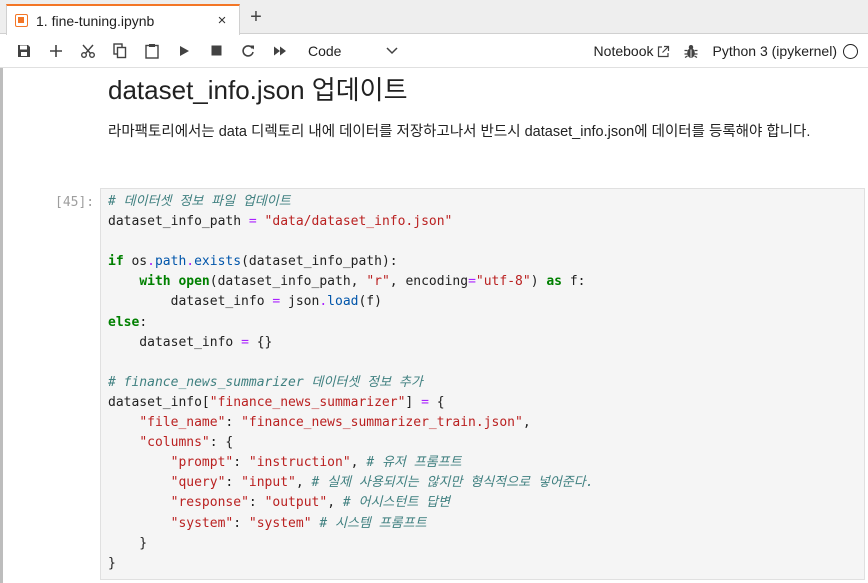 The height and width of the screenshot is (583, 868). What do you see at coordinates (174, 443) in the screenshot?
I see `code-token: "columns"` at bounding box center [174, 443].